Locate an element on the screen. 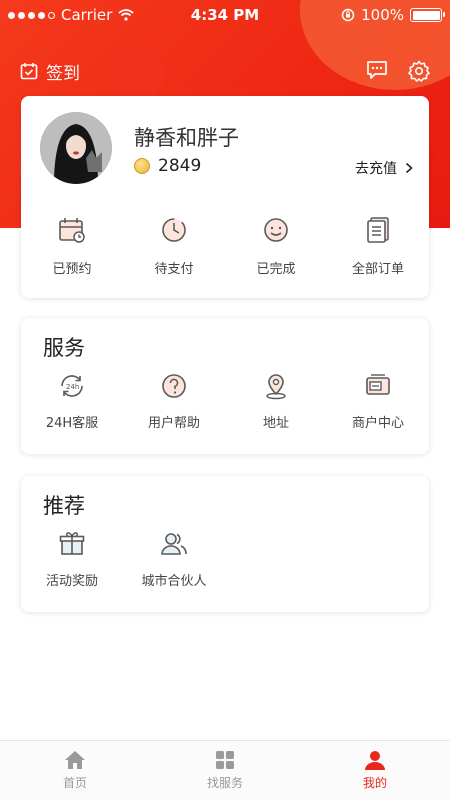 This screenshot has width=450, height=800. tab-mine: 我的 is located at coordinates (375, 770).